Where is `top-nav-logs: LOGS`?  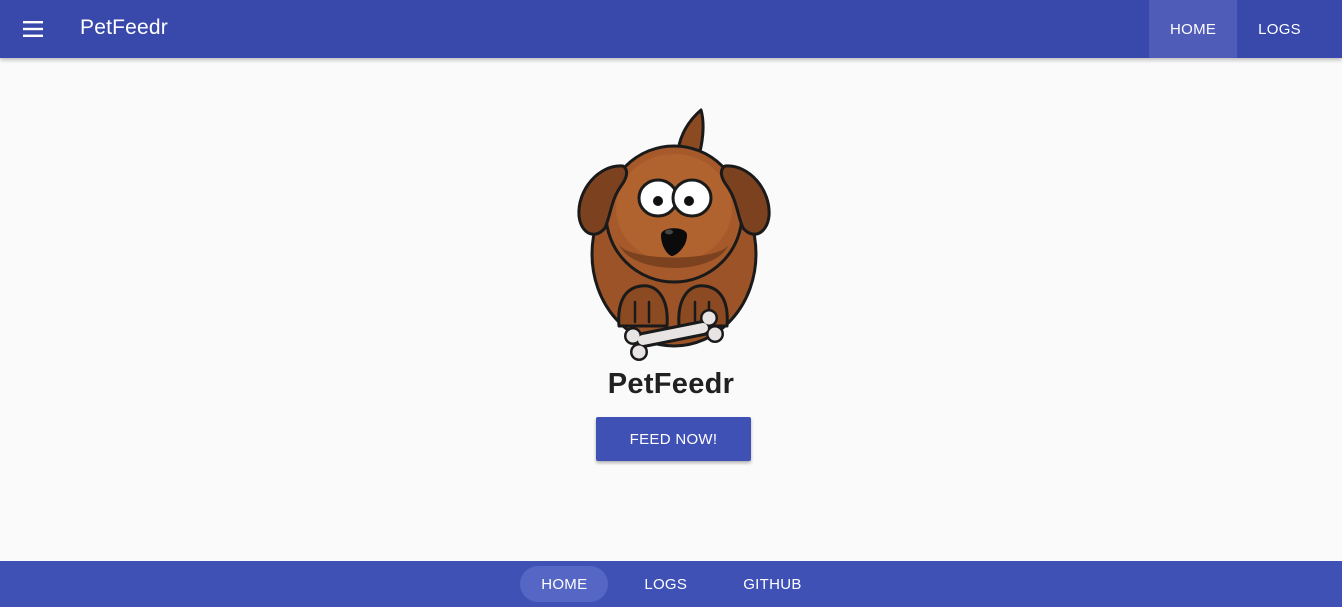
top-nav-logs: LOGS is located at coordinates (1279, 29).